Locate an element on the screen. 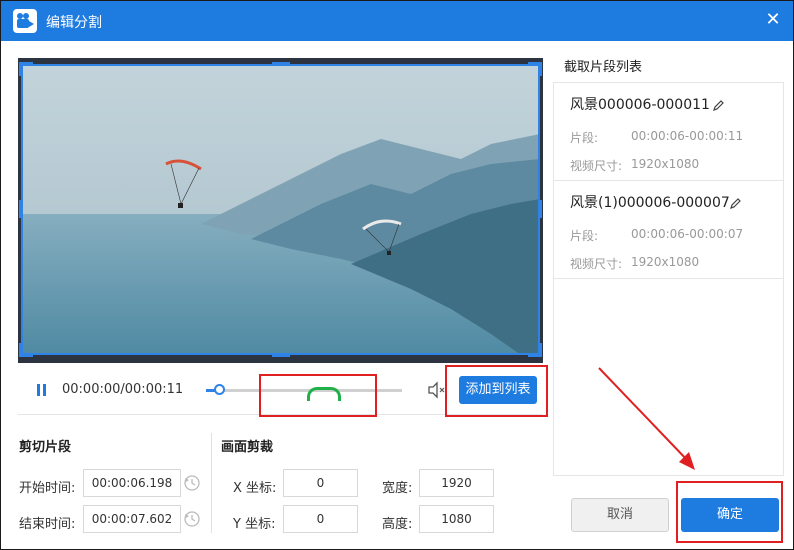 This screenshot has width=794, height=550. clip-segment-value: 00:00:06-00:00:11 is located at coordinates (687, 136).